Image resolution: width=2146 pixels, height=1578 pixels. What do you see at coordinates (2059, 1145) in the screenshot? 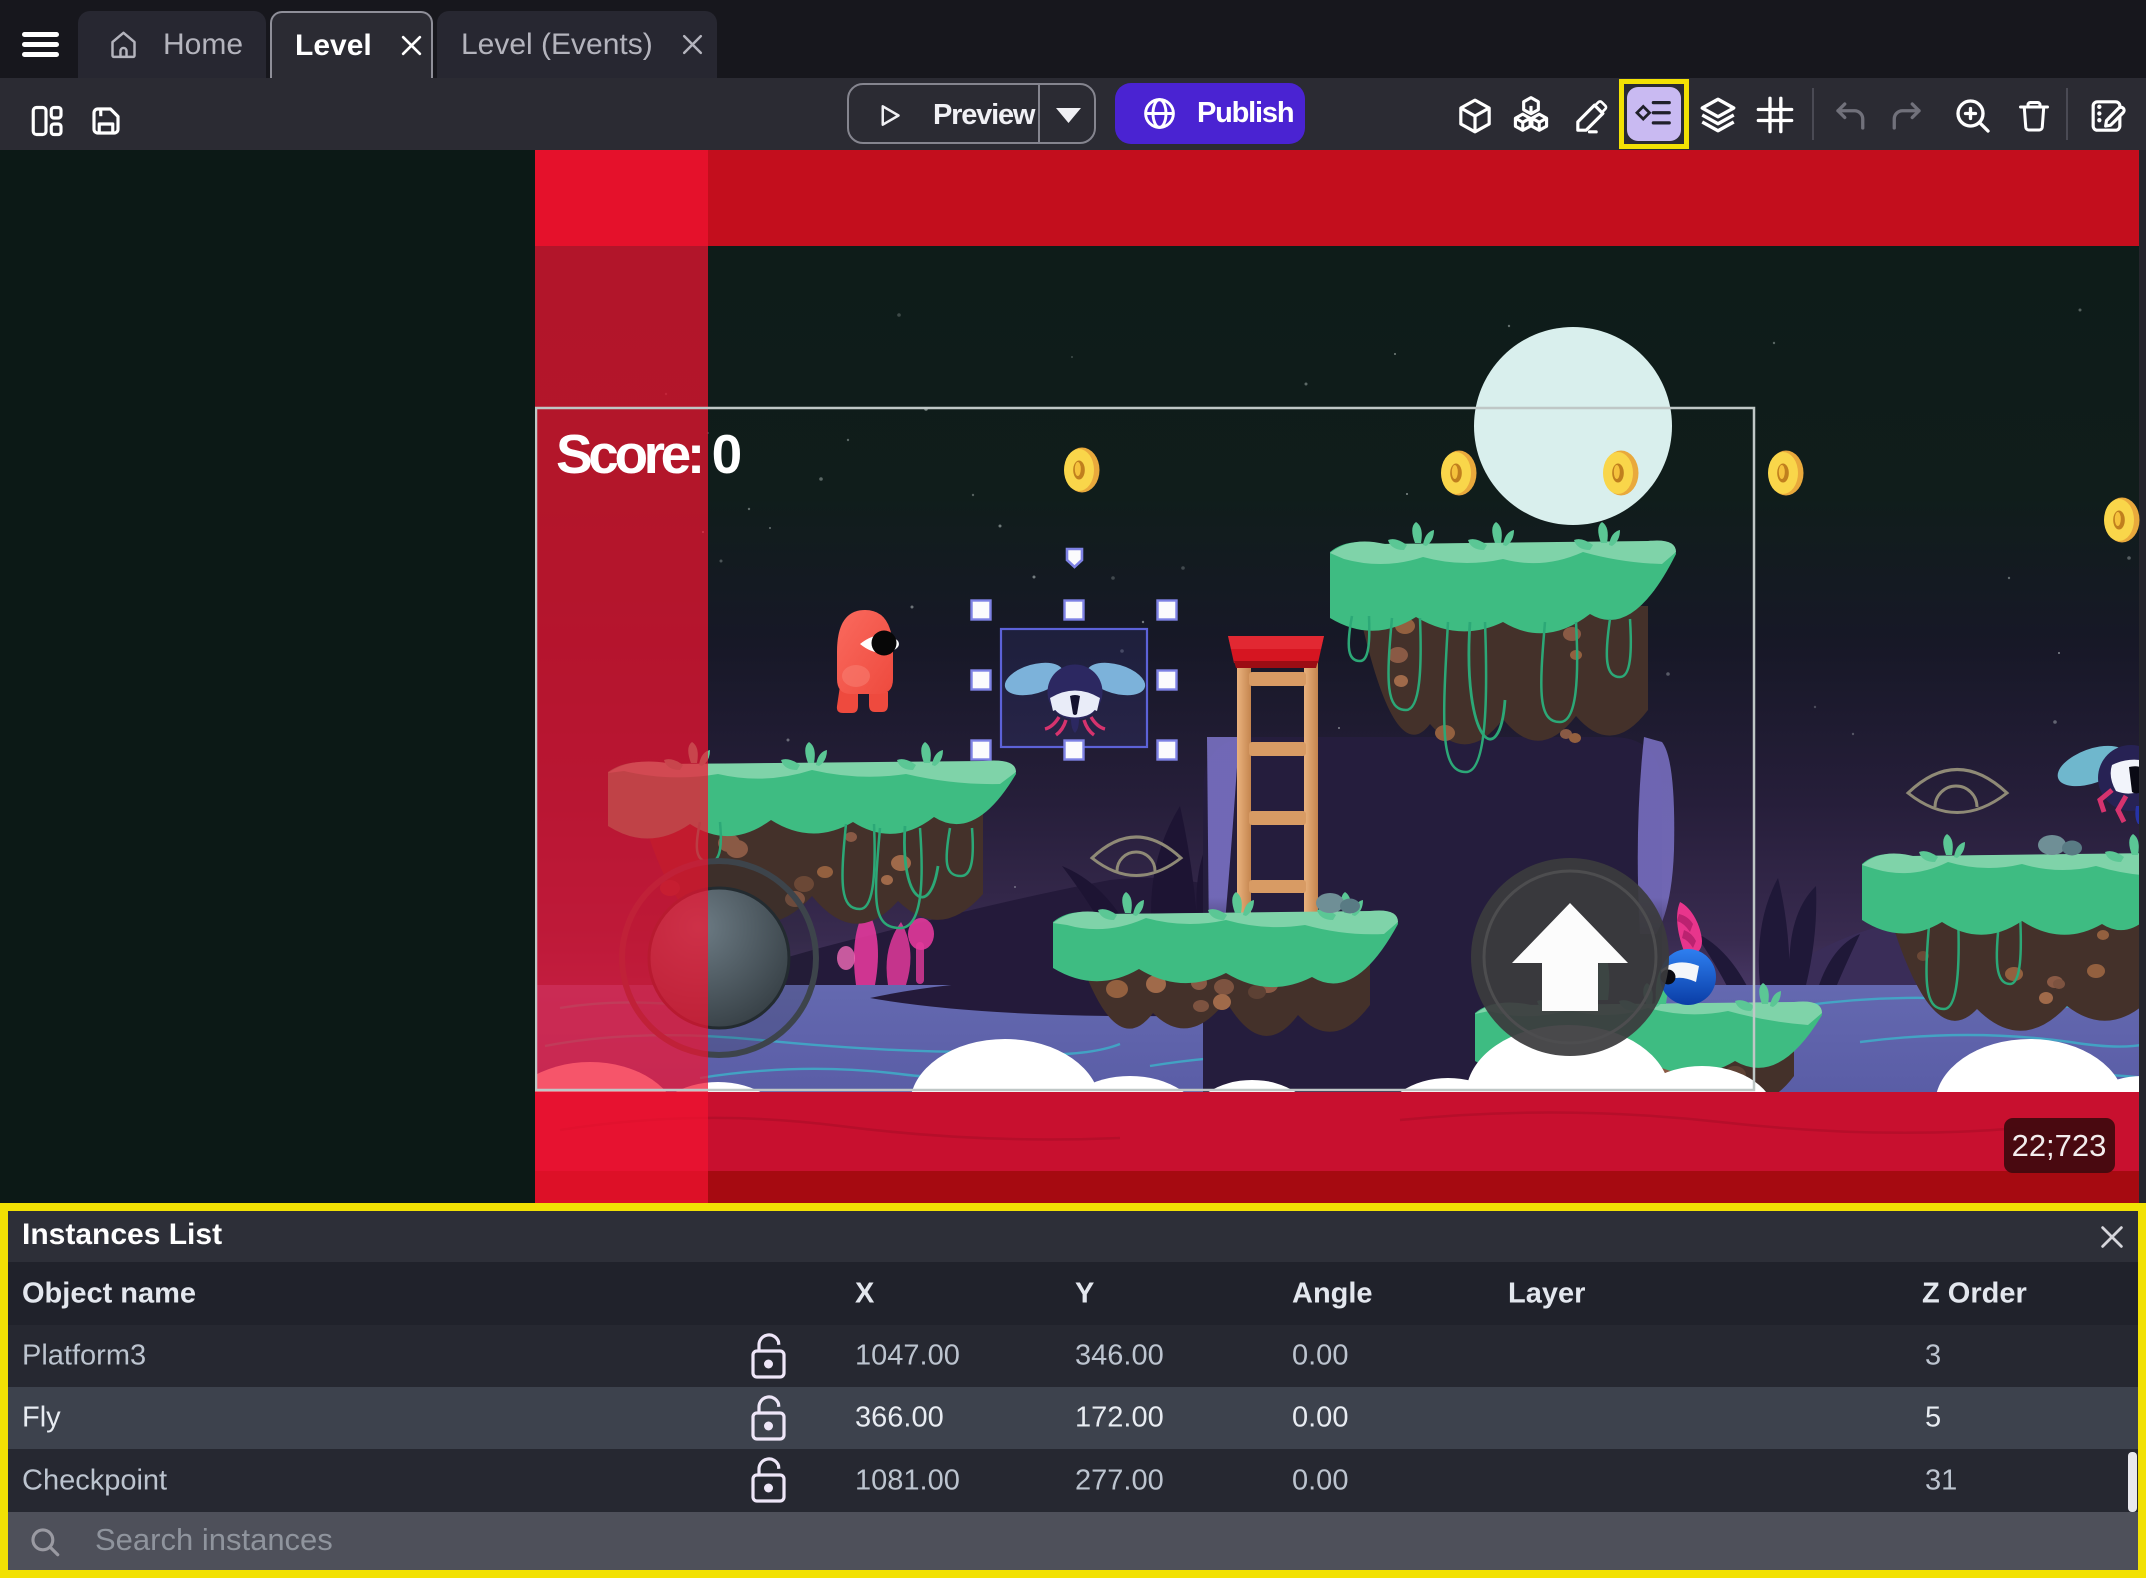
I see `svg-text: 22;723` at bounding box center [2059, 1145].